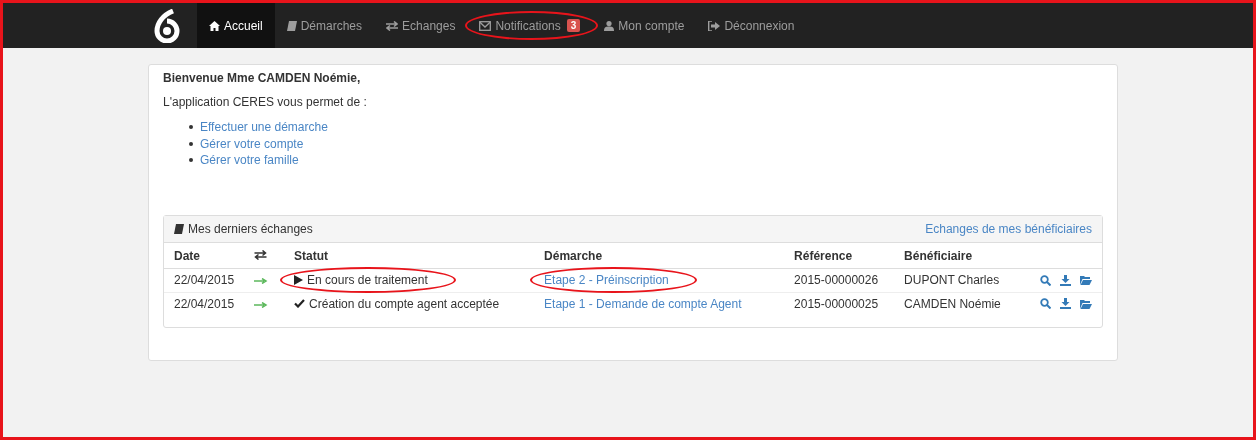  I want to click on beneficiary-cell: CAMDEN Noémie, so click(952, 303).